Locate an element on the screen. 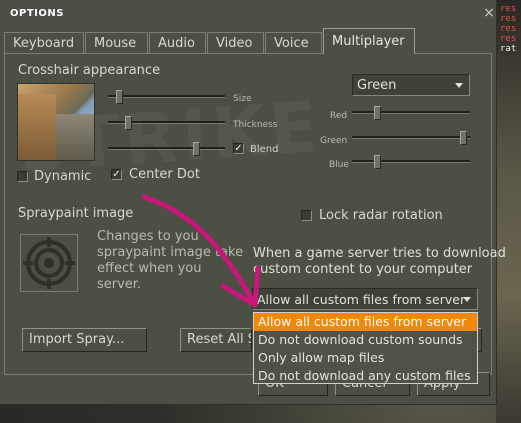  crosshair-color-select: Green is located at coordinates (411, 85).